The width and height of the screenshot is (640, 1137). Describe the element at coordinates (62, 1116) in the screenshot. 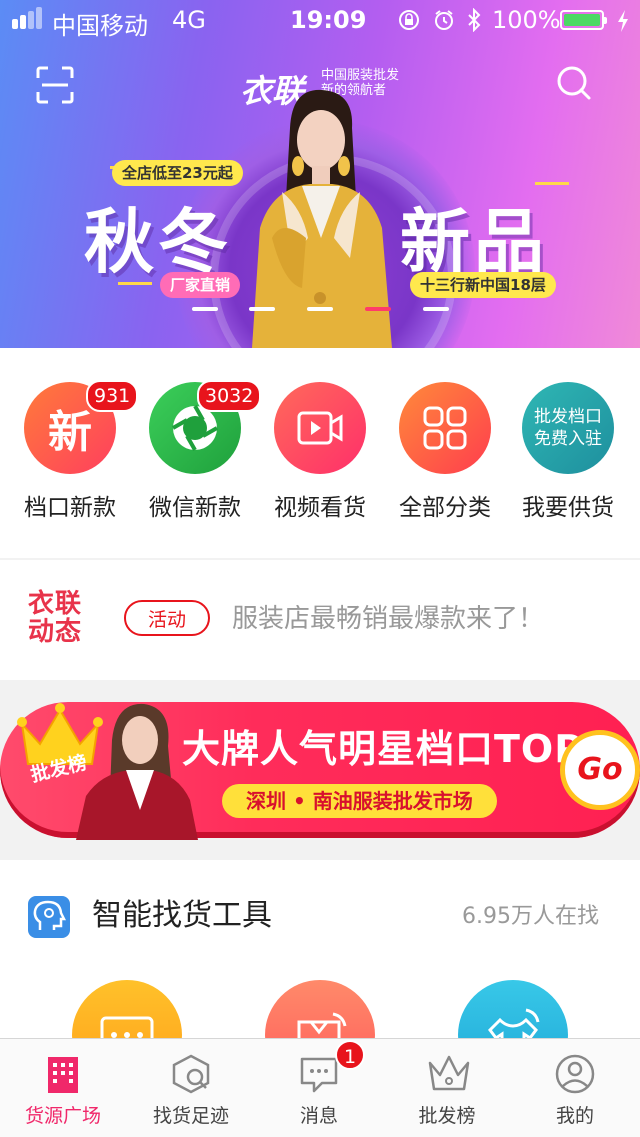

I see `tab-label: 货源广场` at that location.